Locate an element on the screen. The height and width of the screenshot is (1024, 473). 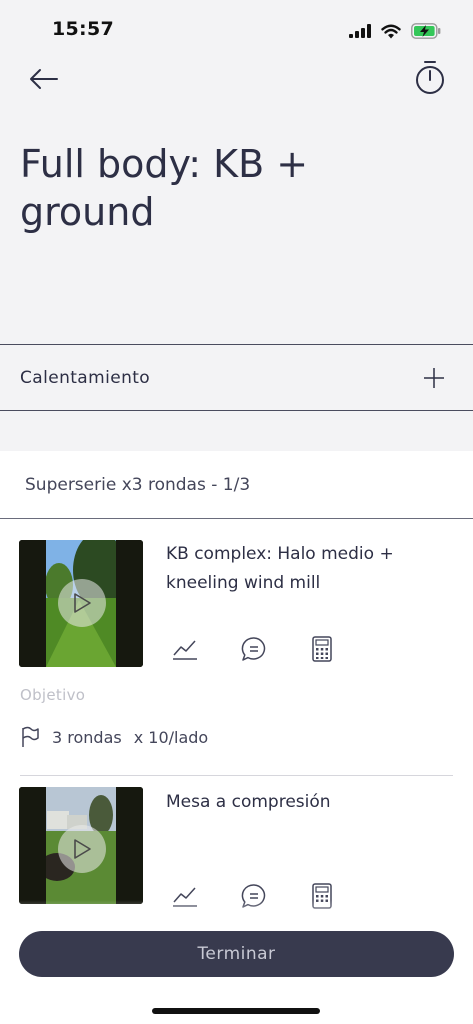
rounds-row: 3 rondas x 10/lado is located at coordinates (114, 737).